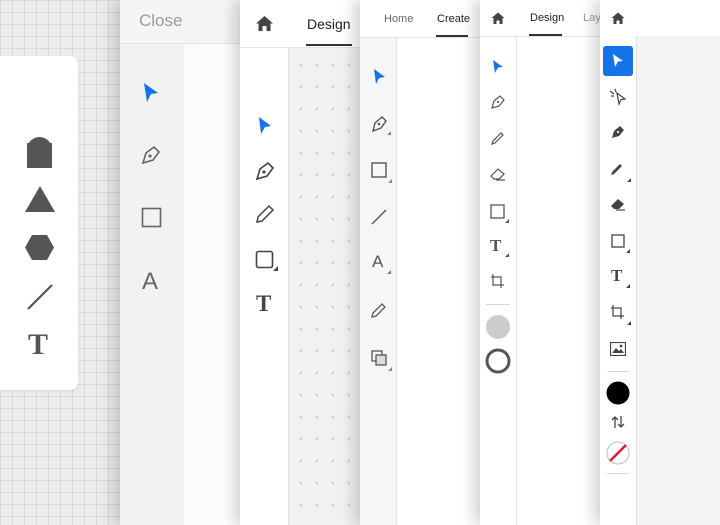 The height and width of the screenshot is (525, 720). What do you see at coordinates (379, 217) in the screenshot?
I see `line-tool-icon` at bounding box center [379, 217].